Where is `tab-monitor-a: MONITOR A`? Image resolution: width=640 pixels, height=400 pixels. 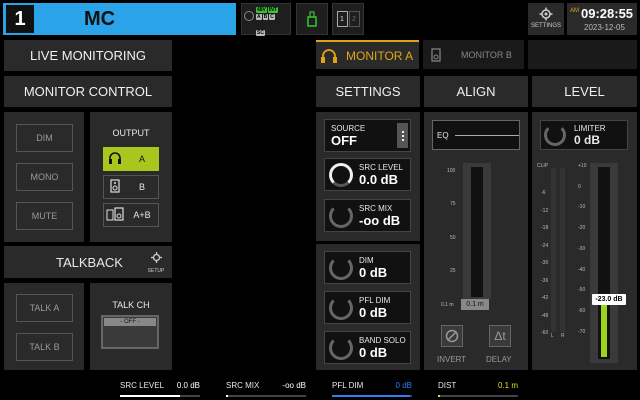 tab-monitor-a: MONITOR A is located at coordinates (367, 54).